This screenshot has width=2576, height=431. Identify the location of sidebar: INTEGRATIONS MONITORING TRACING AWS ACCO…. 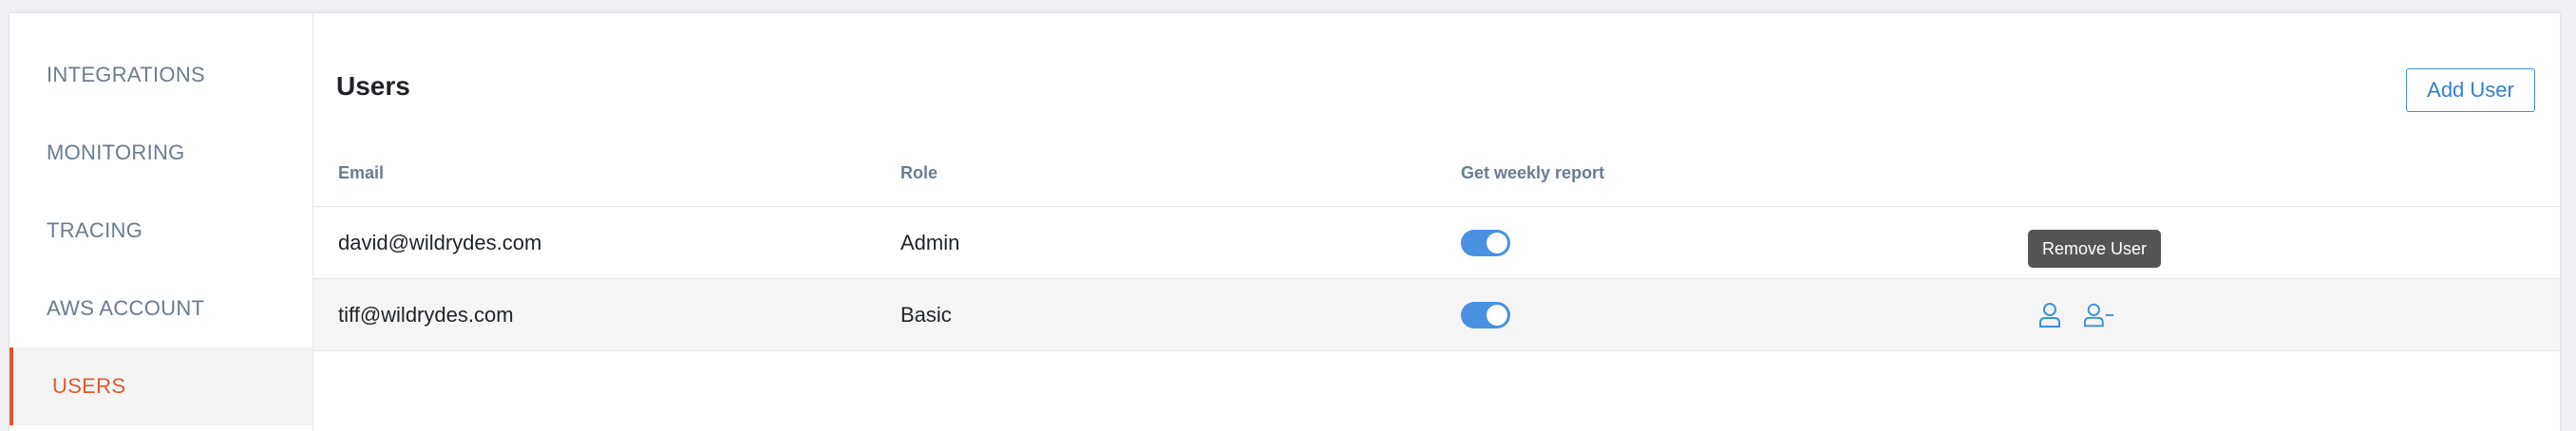
(161, 222).